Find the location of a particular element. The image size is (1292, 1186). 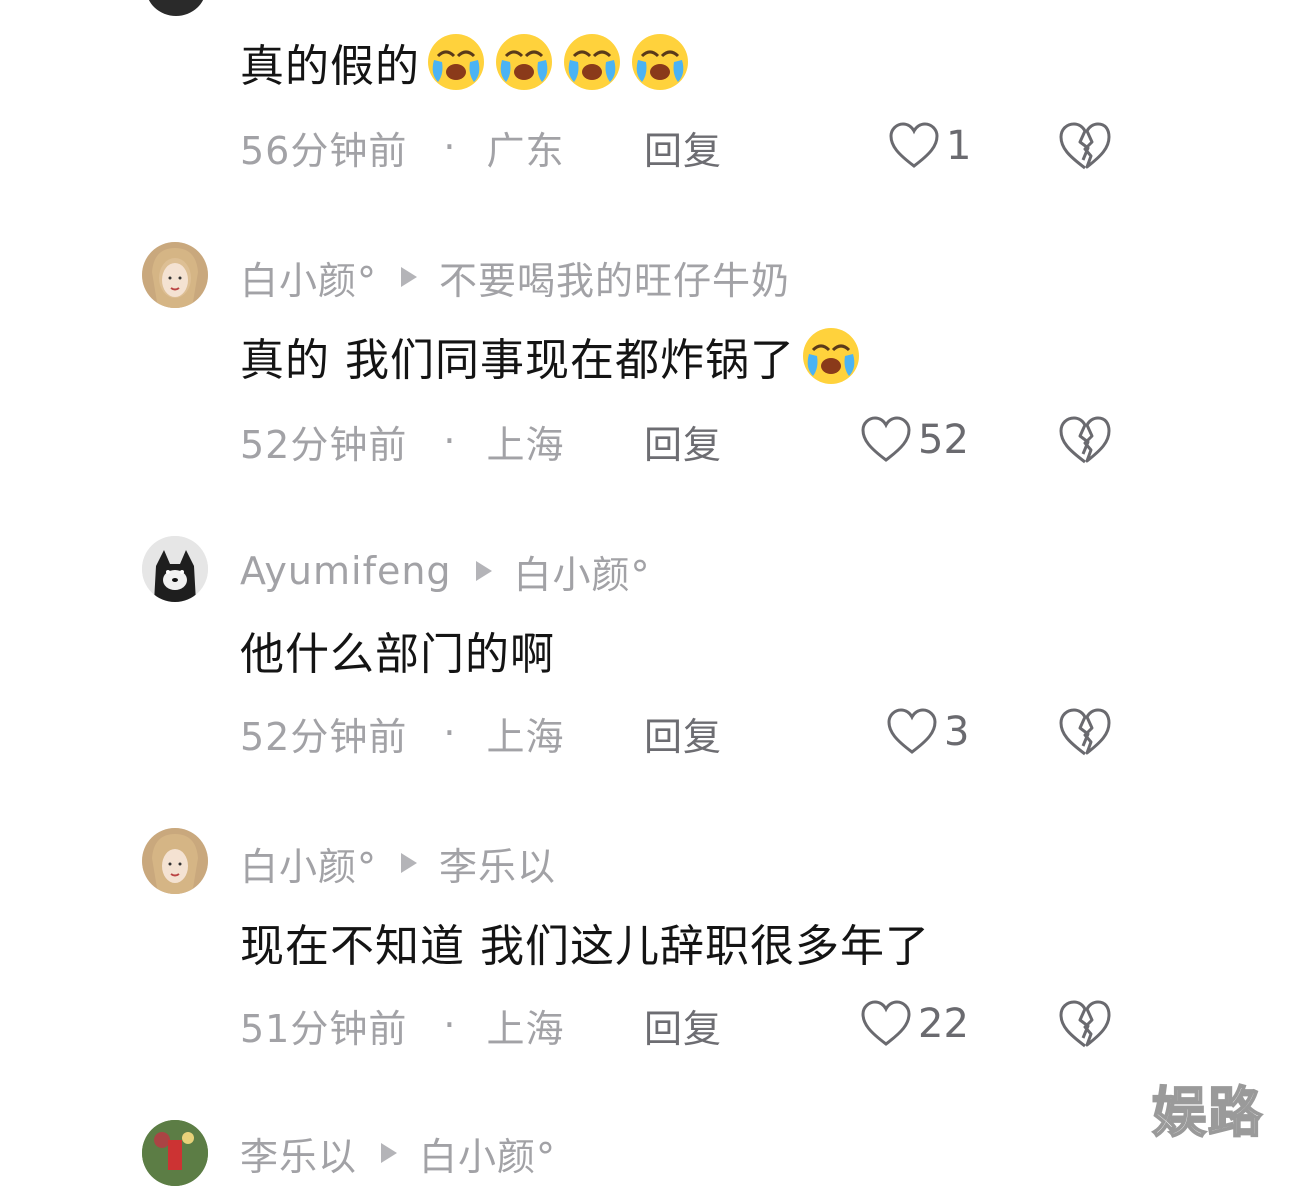

comment-meta: 56分钟前 · 广东 回复 is located at coordinates (480, 147).